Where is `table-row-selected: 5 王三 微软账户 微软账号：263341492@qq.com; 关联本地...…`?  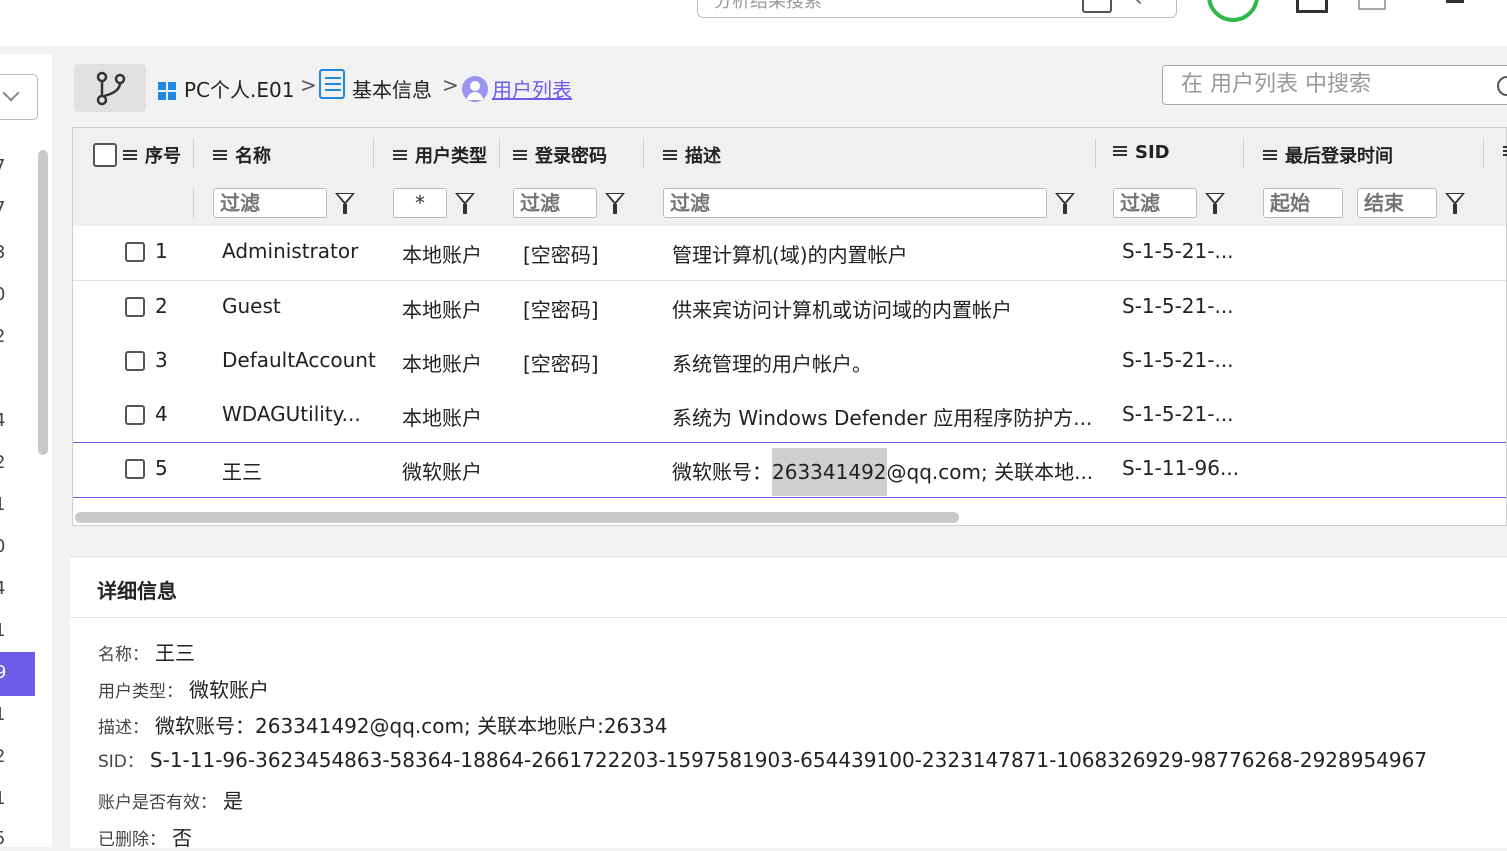 table-row-selected: 5 王三 微软账户 微软账号：263341492@qq.com; 关联本地...… is located at coordinates (789, 470).